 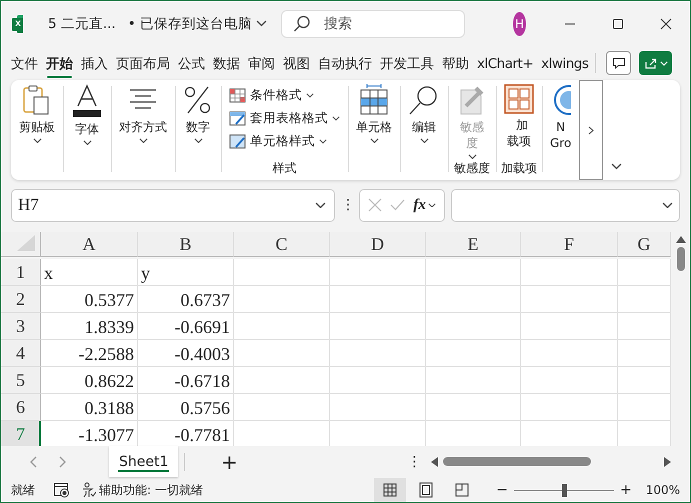 What do you see at coordinates (618, 24) in the screenshot?
I see `maximize-icon` at bounding box center [618, 24].